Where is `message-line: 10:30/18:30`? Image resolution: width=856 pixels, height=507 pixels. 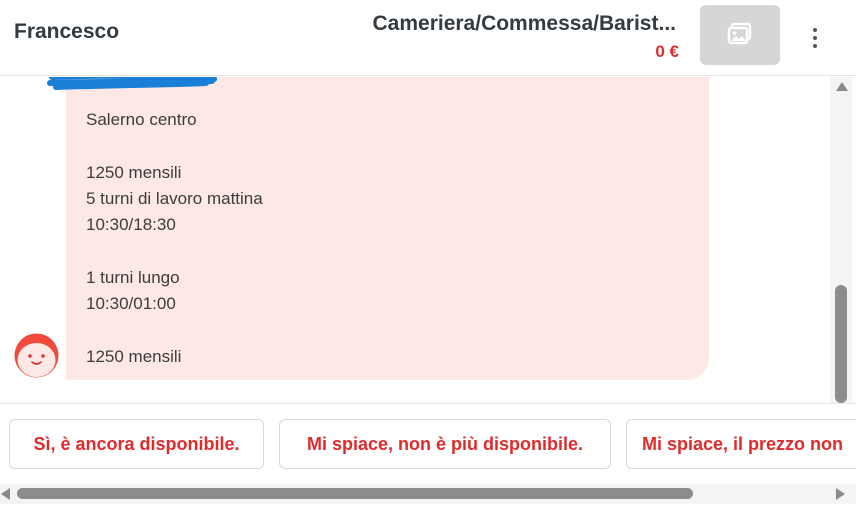 message-line: 10:30/18:30 is located at coordinates (131, 225).